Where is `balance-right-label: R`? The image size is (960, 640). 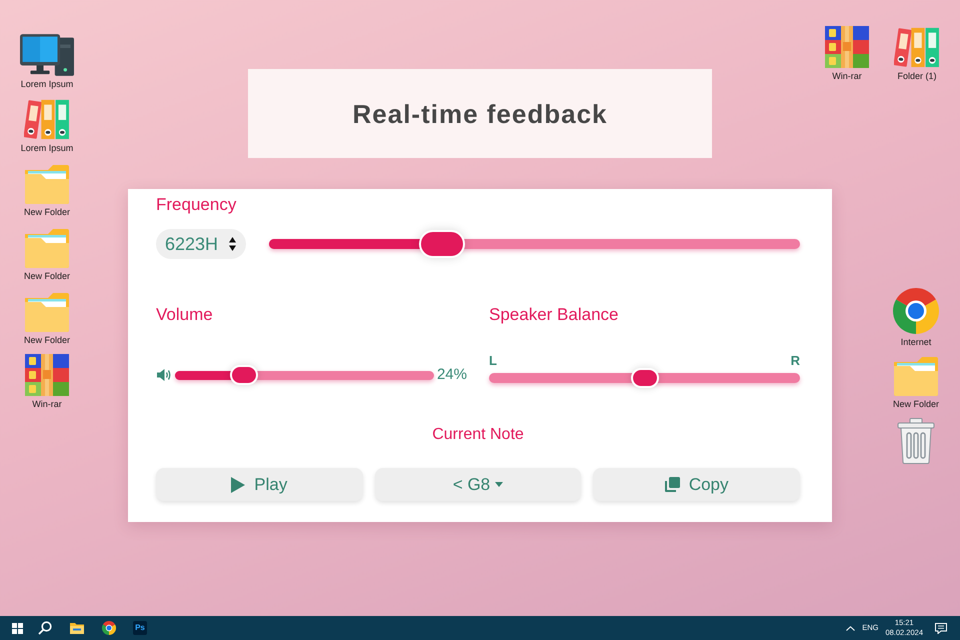
balance-right-label: R is located at coordinates (795, 361).